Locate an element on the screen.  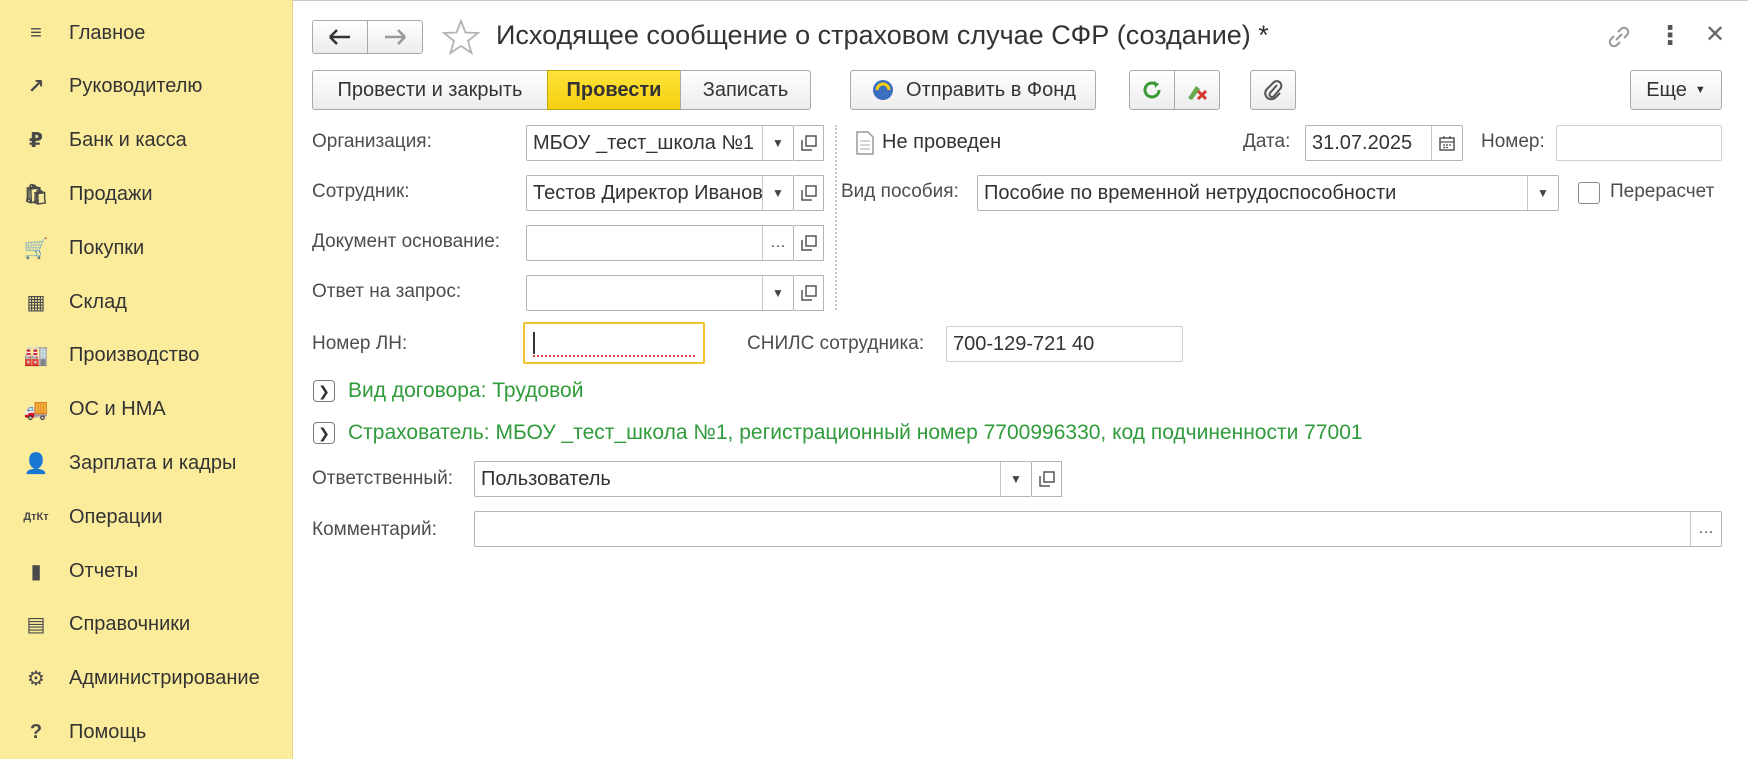
snils-field: 700-129-721 40 is located at coordinates (1064, 344).